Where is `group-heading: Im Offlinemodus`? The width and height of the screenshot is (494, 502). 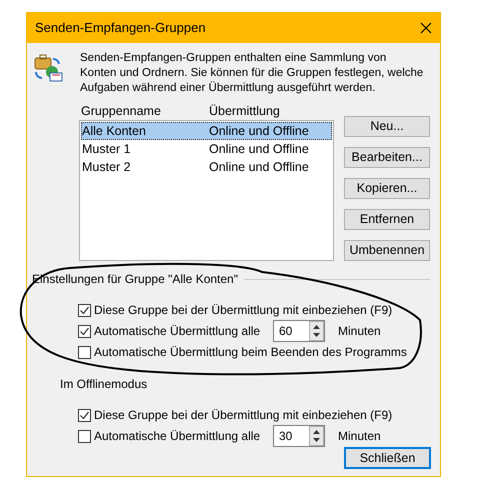
group-heading: Im Offlinemodus is located at coordinates (104, 384).